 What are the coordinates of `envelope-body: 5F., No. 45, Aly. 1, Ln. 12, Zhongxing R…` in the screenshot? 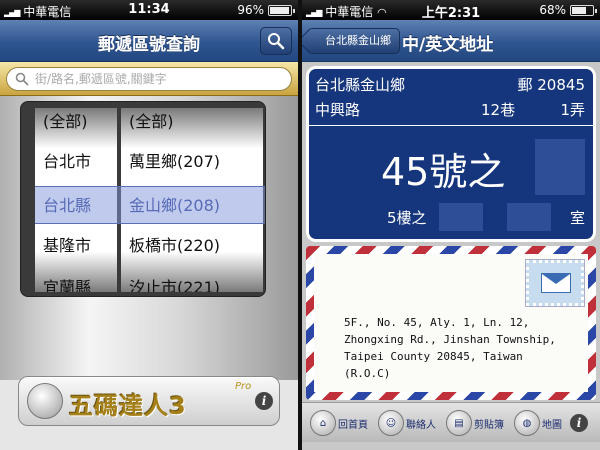 It's located at (451, 323).